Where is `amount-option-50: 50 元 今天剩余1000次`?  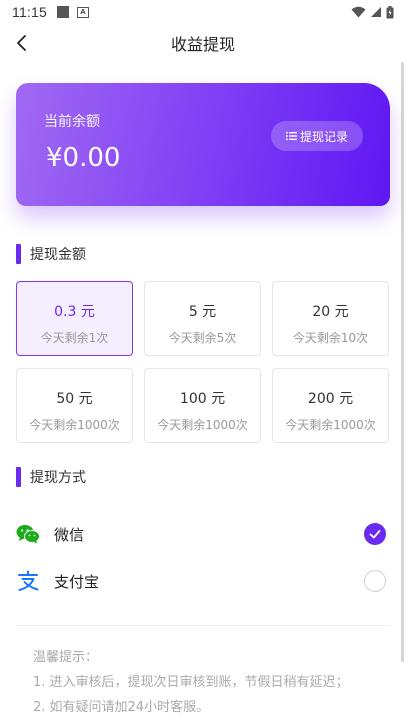
amount-option-50: 50 元 今天剩余1000次 is located at coordinates (74, 405).